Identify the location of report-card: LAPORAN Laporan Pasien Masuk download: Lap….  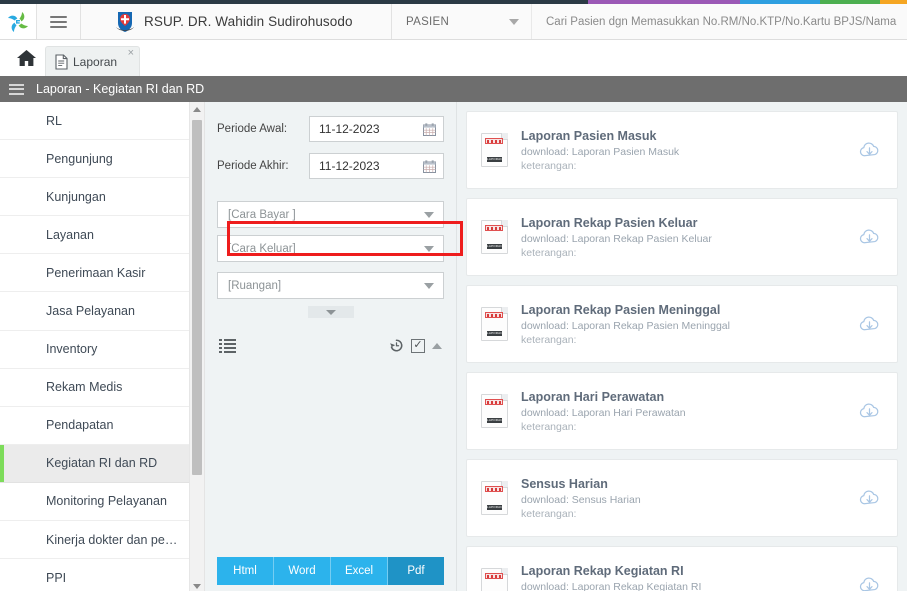
(682, 150).